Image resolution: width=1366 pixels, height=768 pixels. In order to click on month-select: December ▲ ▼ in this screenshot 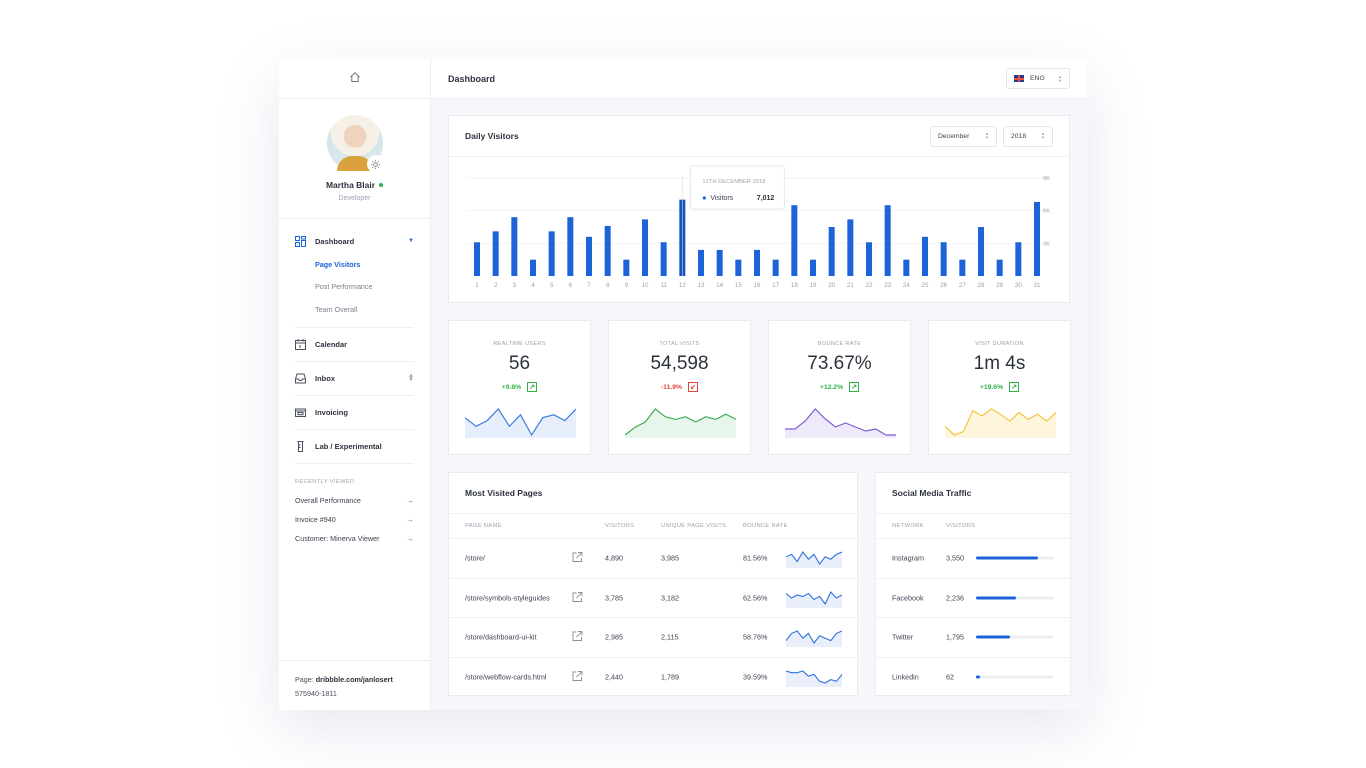, I will do `click(963, 136)`.